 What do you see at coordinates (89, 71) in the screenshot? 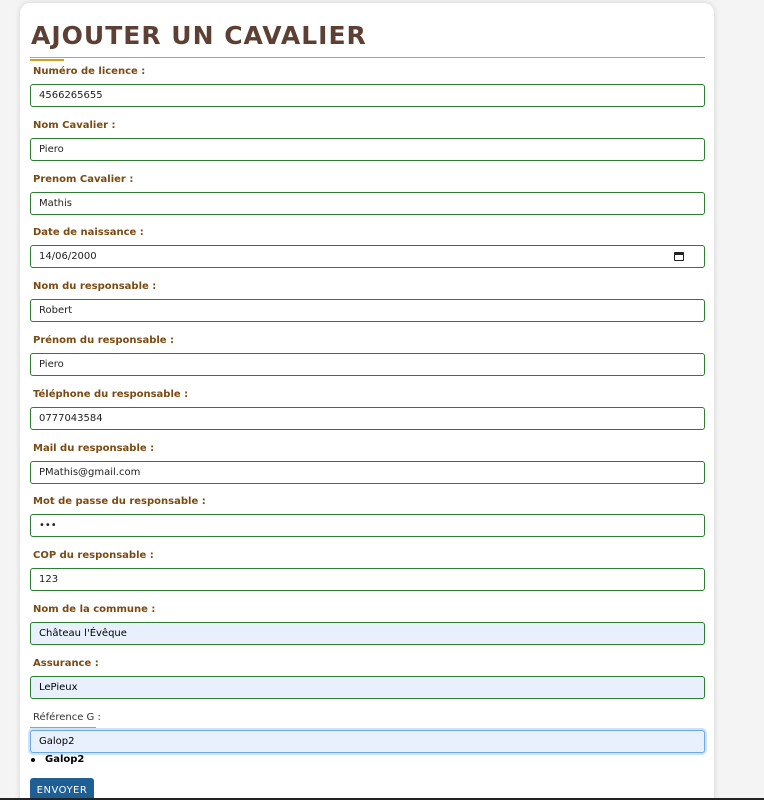
I see `license-number-label: Numéro de licence :` at bounding box center [89, 71].